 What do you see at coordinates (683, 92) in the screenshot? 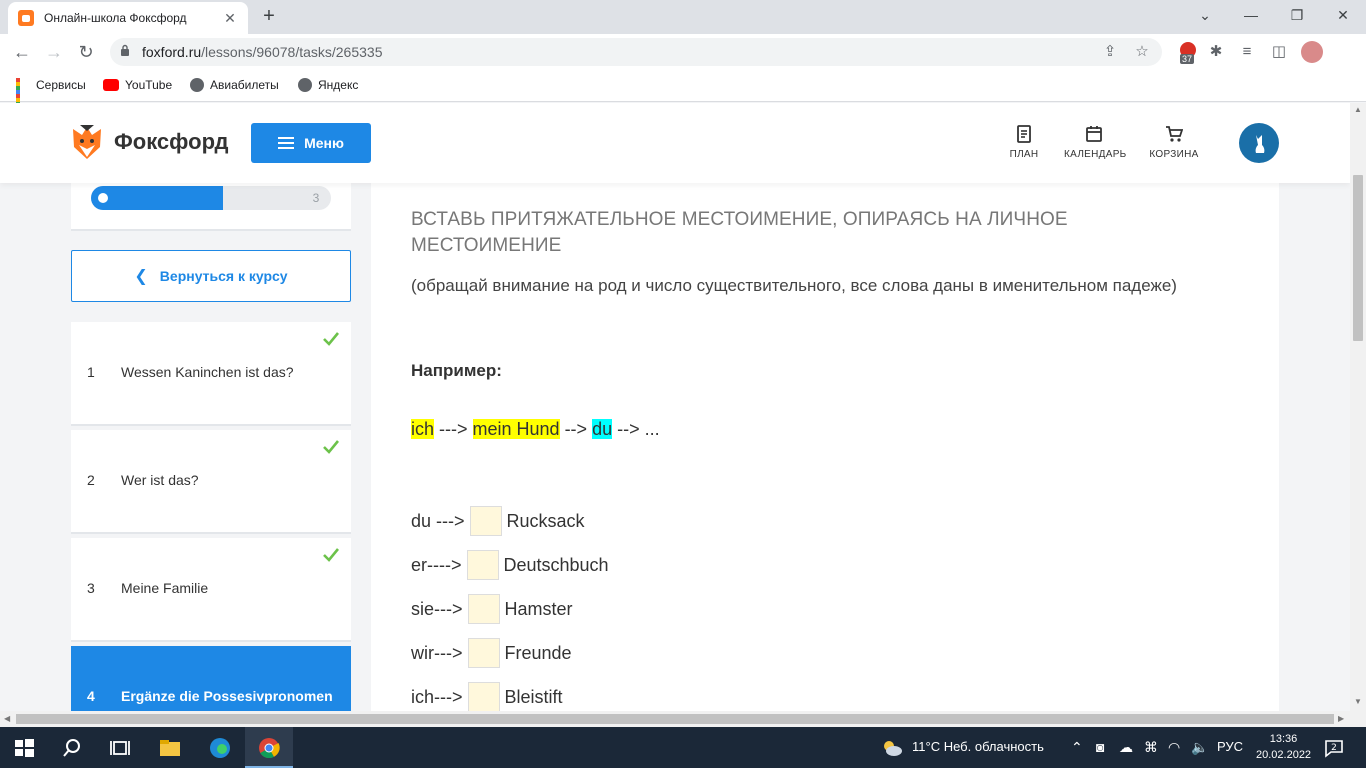
I see `bookmarks-bar: Сервисы YouTube Авиабилеты Яндекс` at bounding box center [683, 92].